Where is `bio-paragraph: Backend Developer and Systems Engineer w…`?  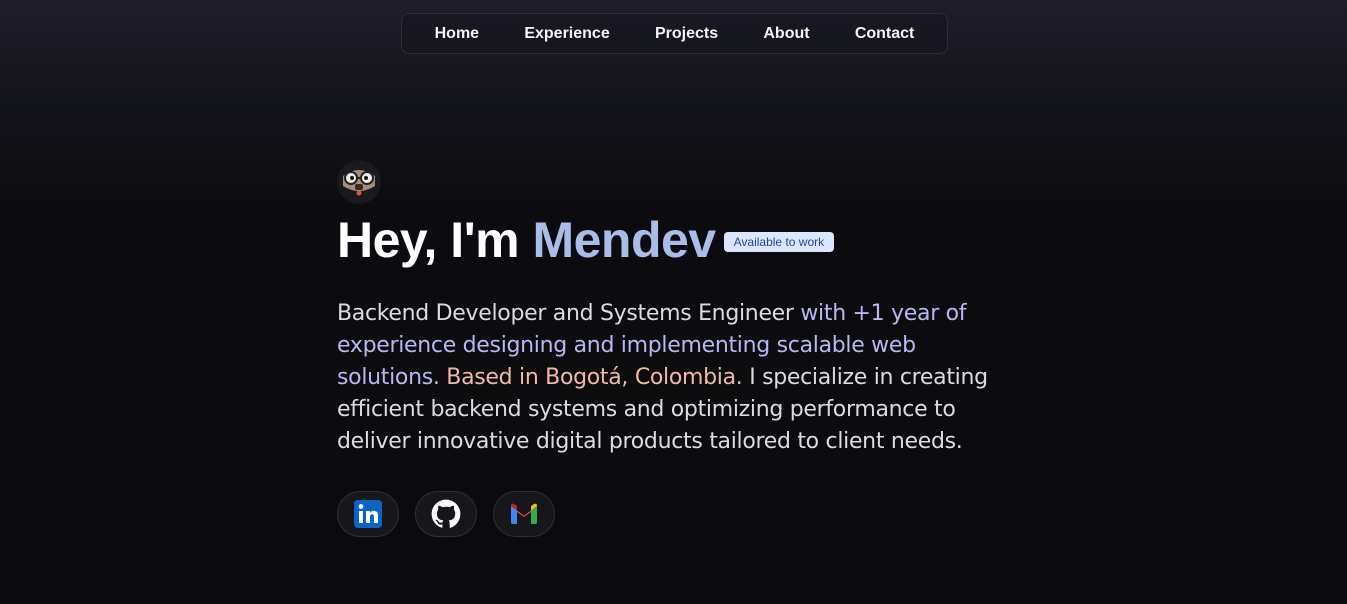
bio-paragraph: Backend Developer and Systems Engineer w… is located at coordinates (677, 378).